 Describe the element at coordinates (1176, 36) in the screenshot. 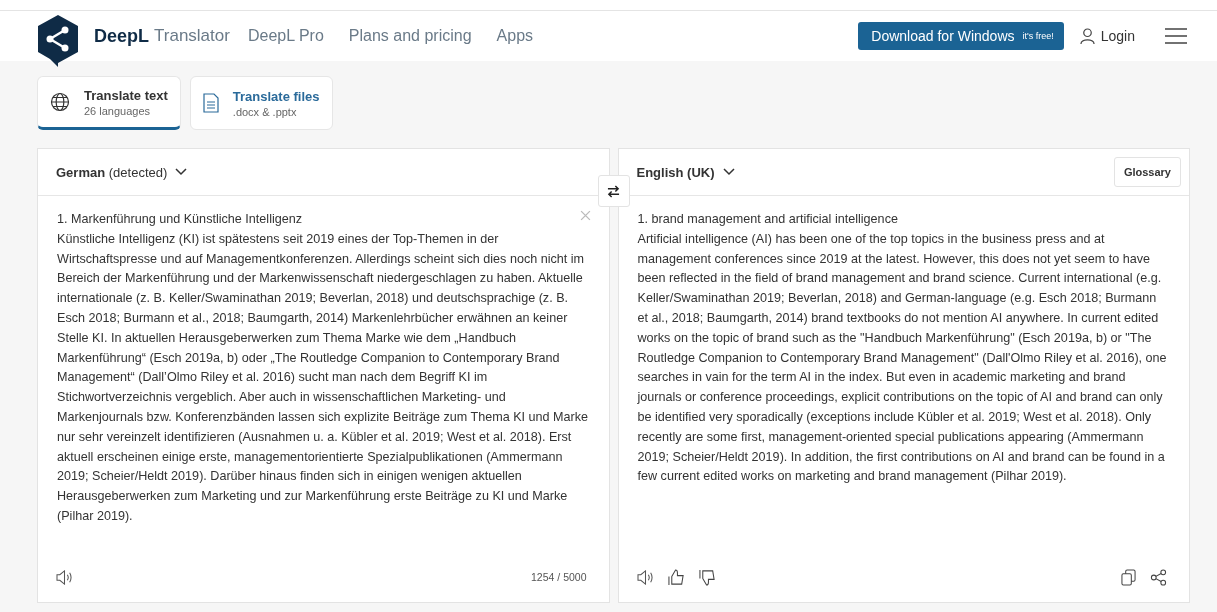

I see `menu-icon` at that location.